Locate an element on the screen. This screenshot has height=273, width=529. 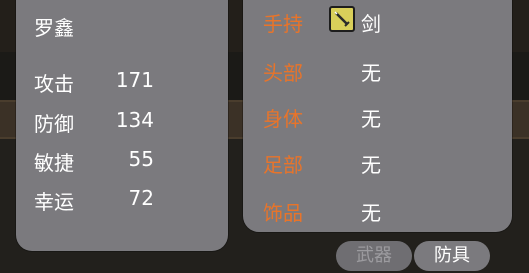
stat-label: 敏捷 is located at coordinates (54, 163).